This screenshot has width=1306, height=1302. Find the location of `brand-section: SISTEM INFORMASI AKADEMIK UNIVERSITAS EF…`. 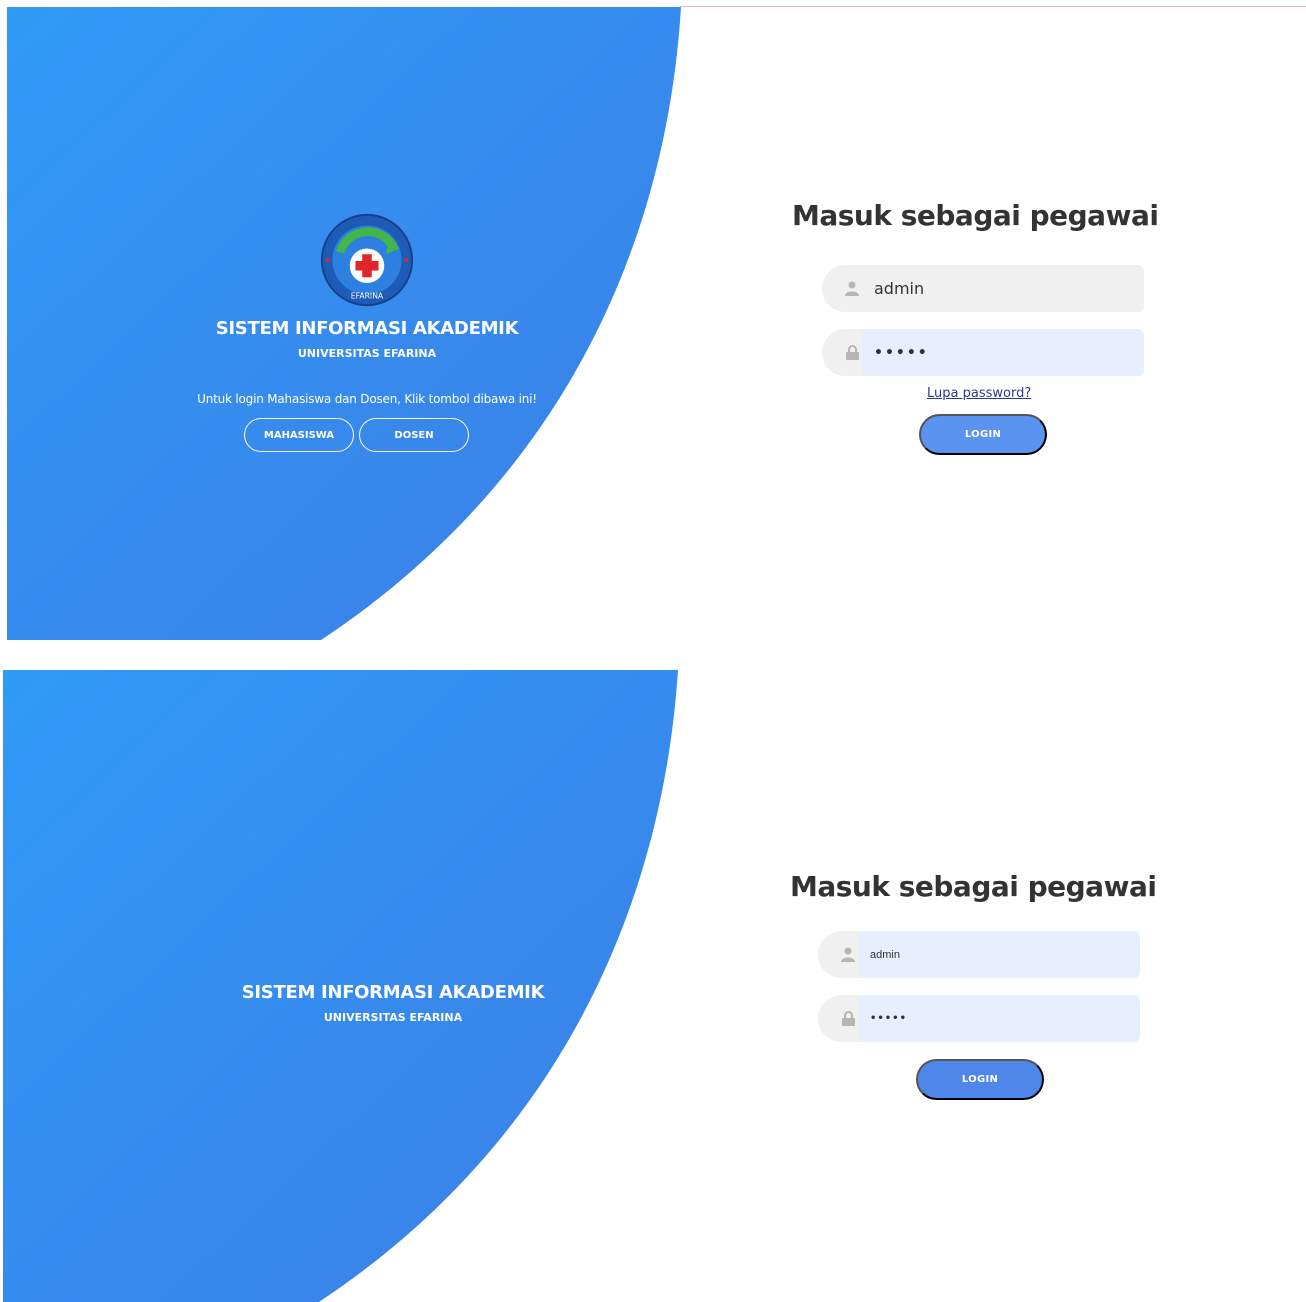

brand-section: SISTEM INFORMASI AKADEMIK UNIVERSITAS EF… is located at coordinates (393, 1003).